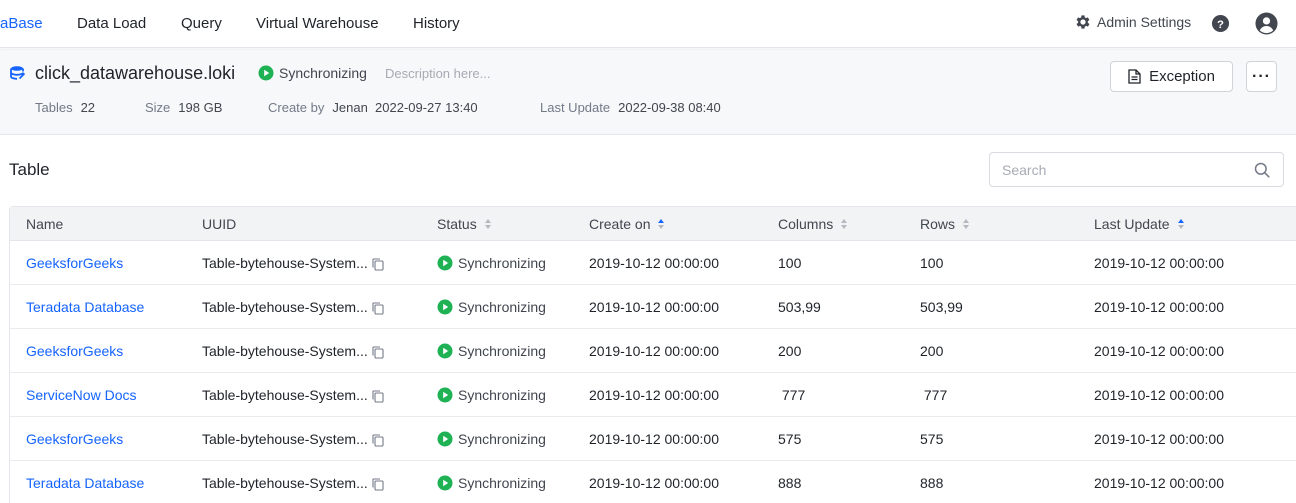 Image resolution: width=1296 pixels, height=503 pixels. Describe the element at coordinates (296, 107) in the screenshot. I see `meta-create-by-label: Create by` at that location.